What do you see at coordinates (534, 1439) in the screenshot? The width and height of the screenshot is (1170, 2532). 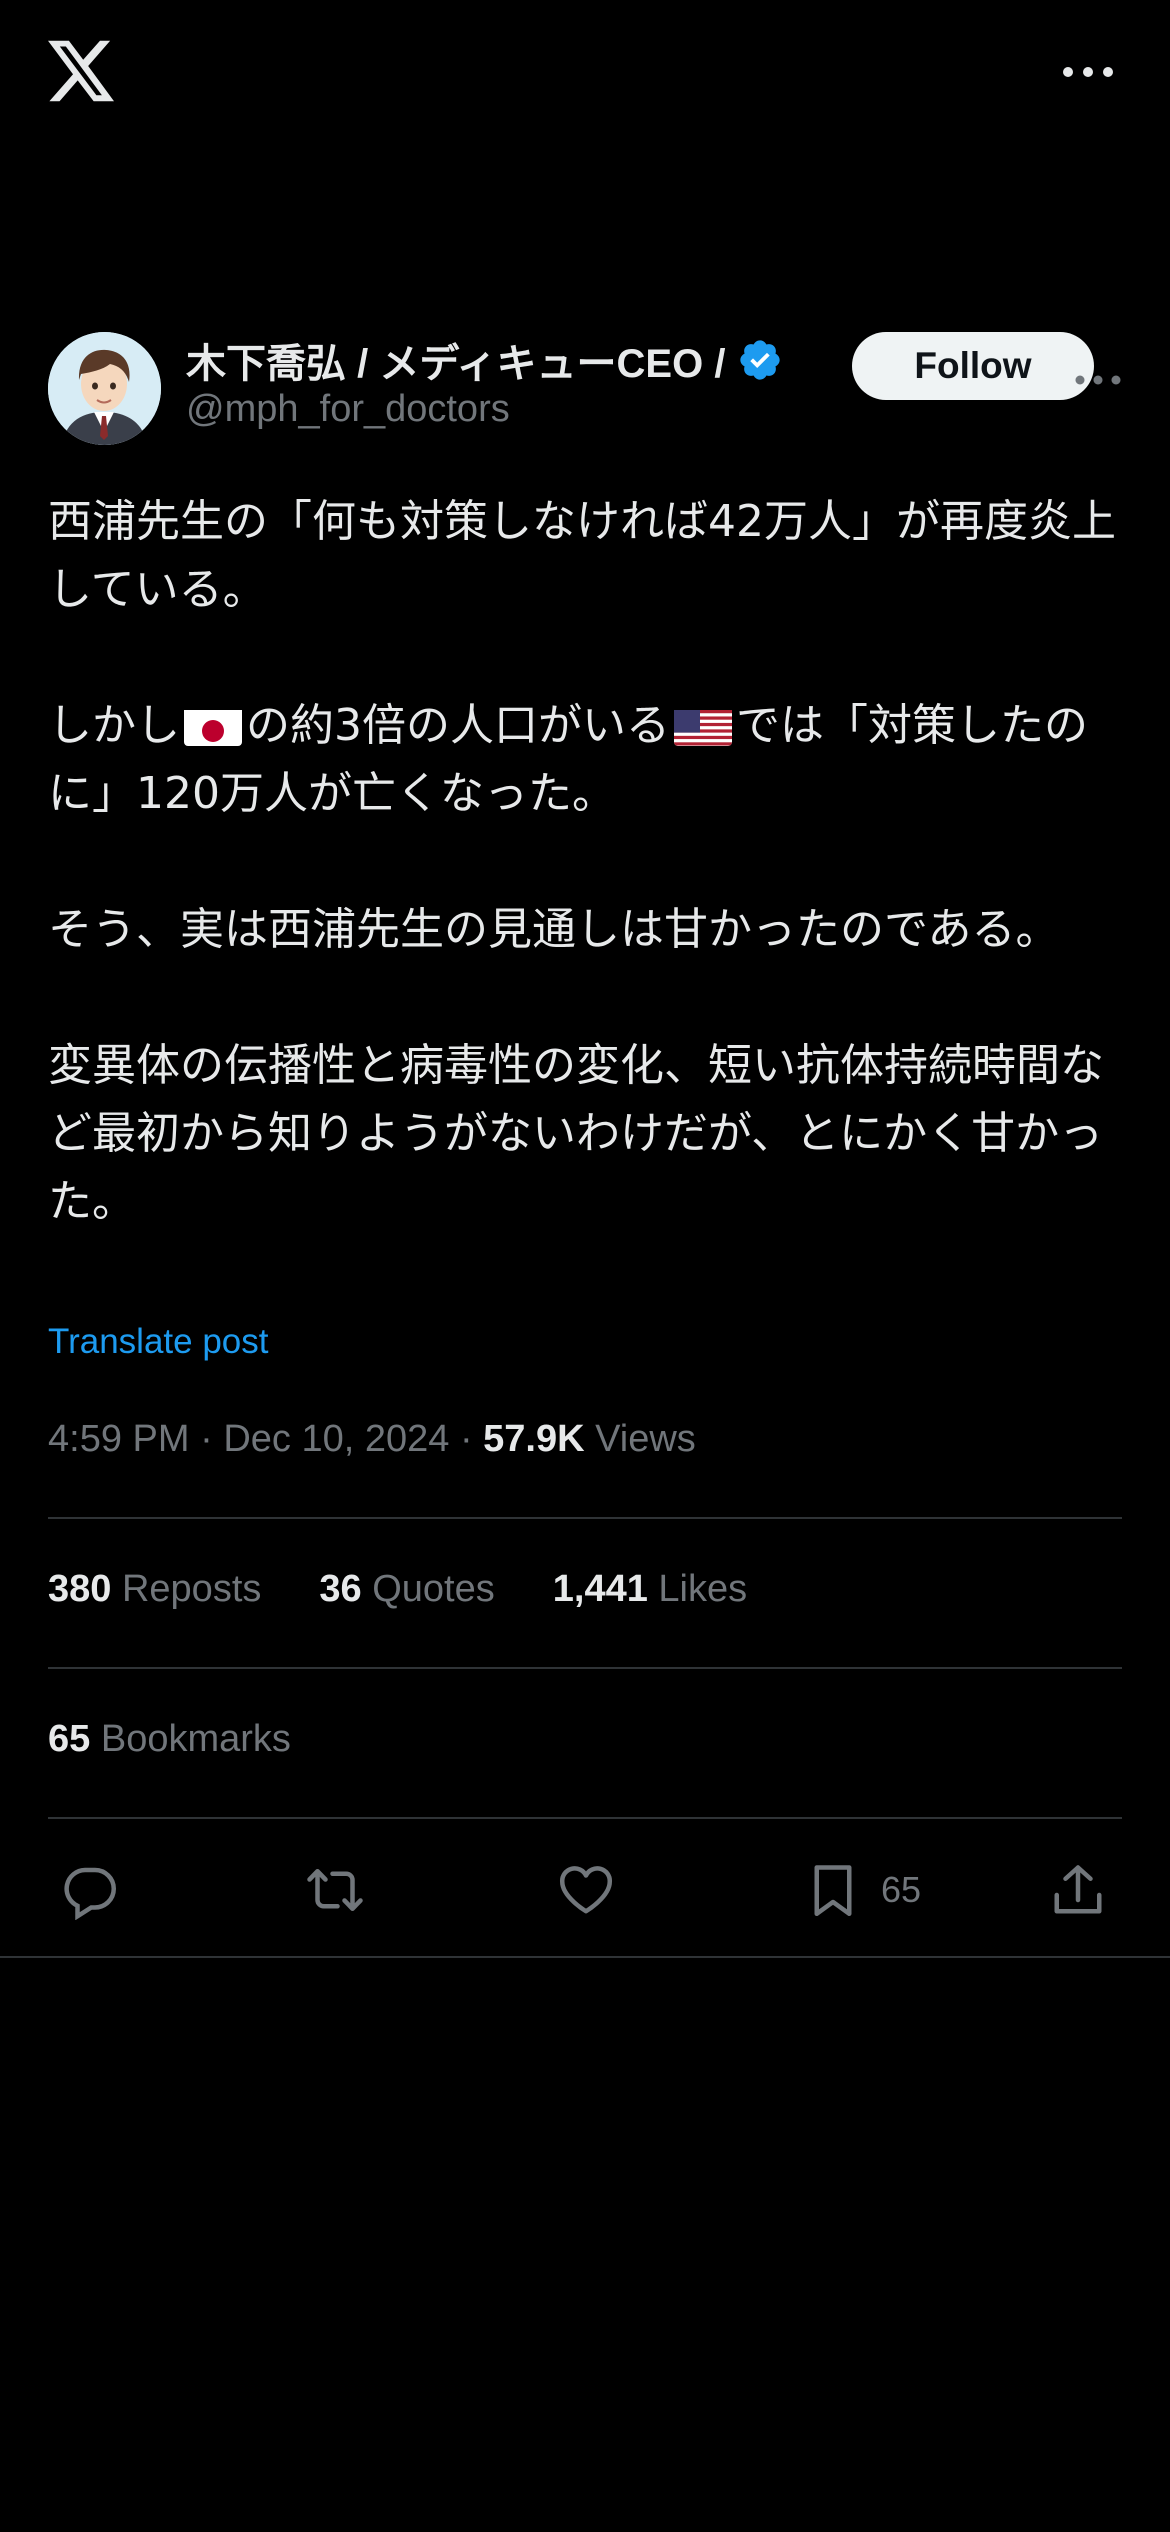 I see `views-count: 57.9K` at bounding box center [534, 1439].